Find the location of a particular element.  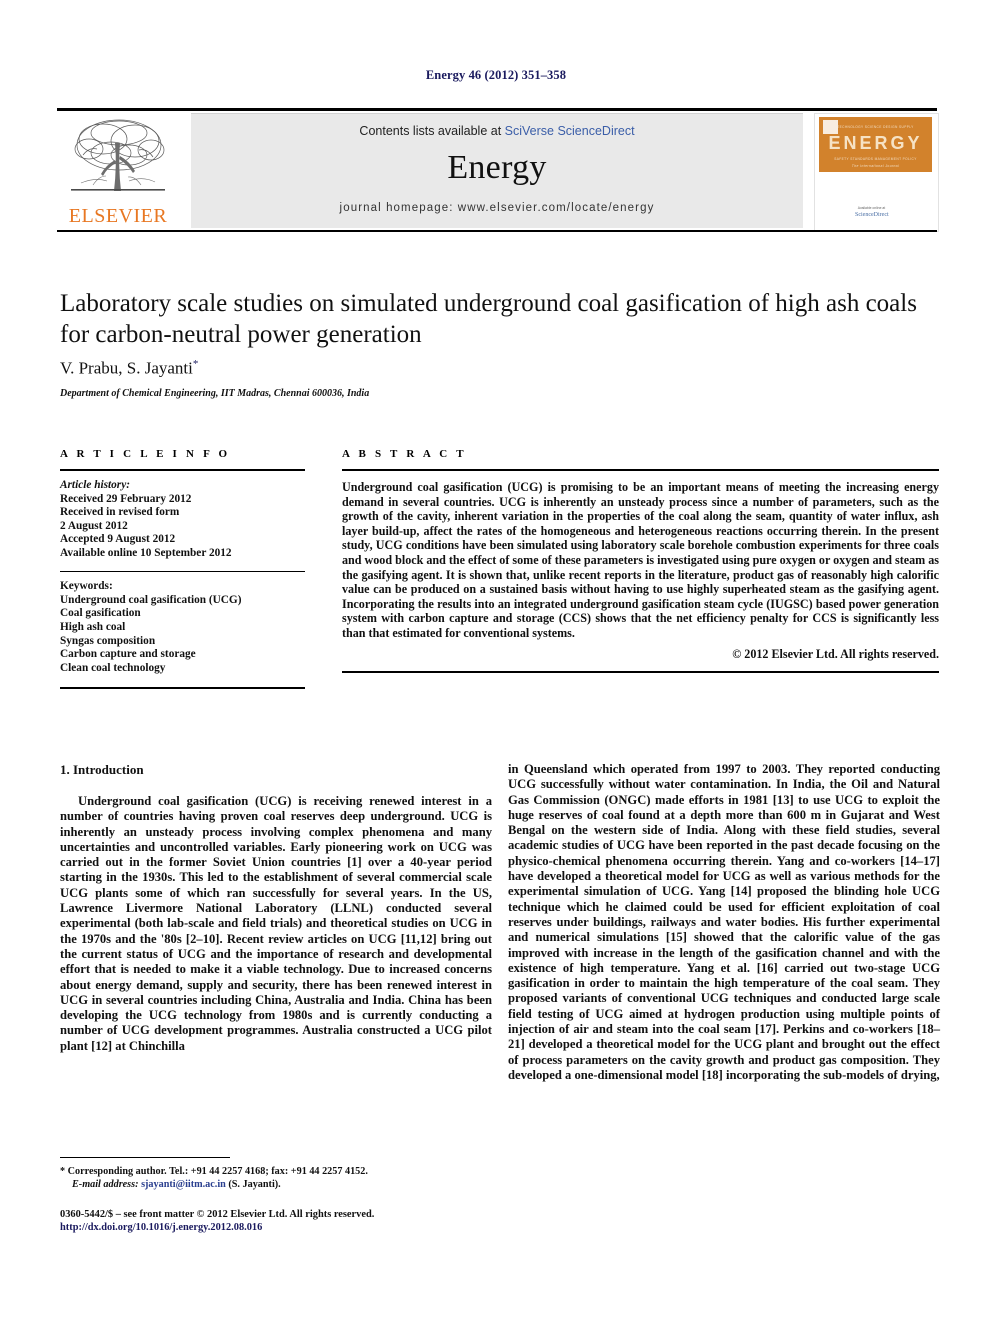

running-head: Energy 46 (2012) 351–358 is located at coordinates (496, 75).